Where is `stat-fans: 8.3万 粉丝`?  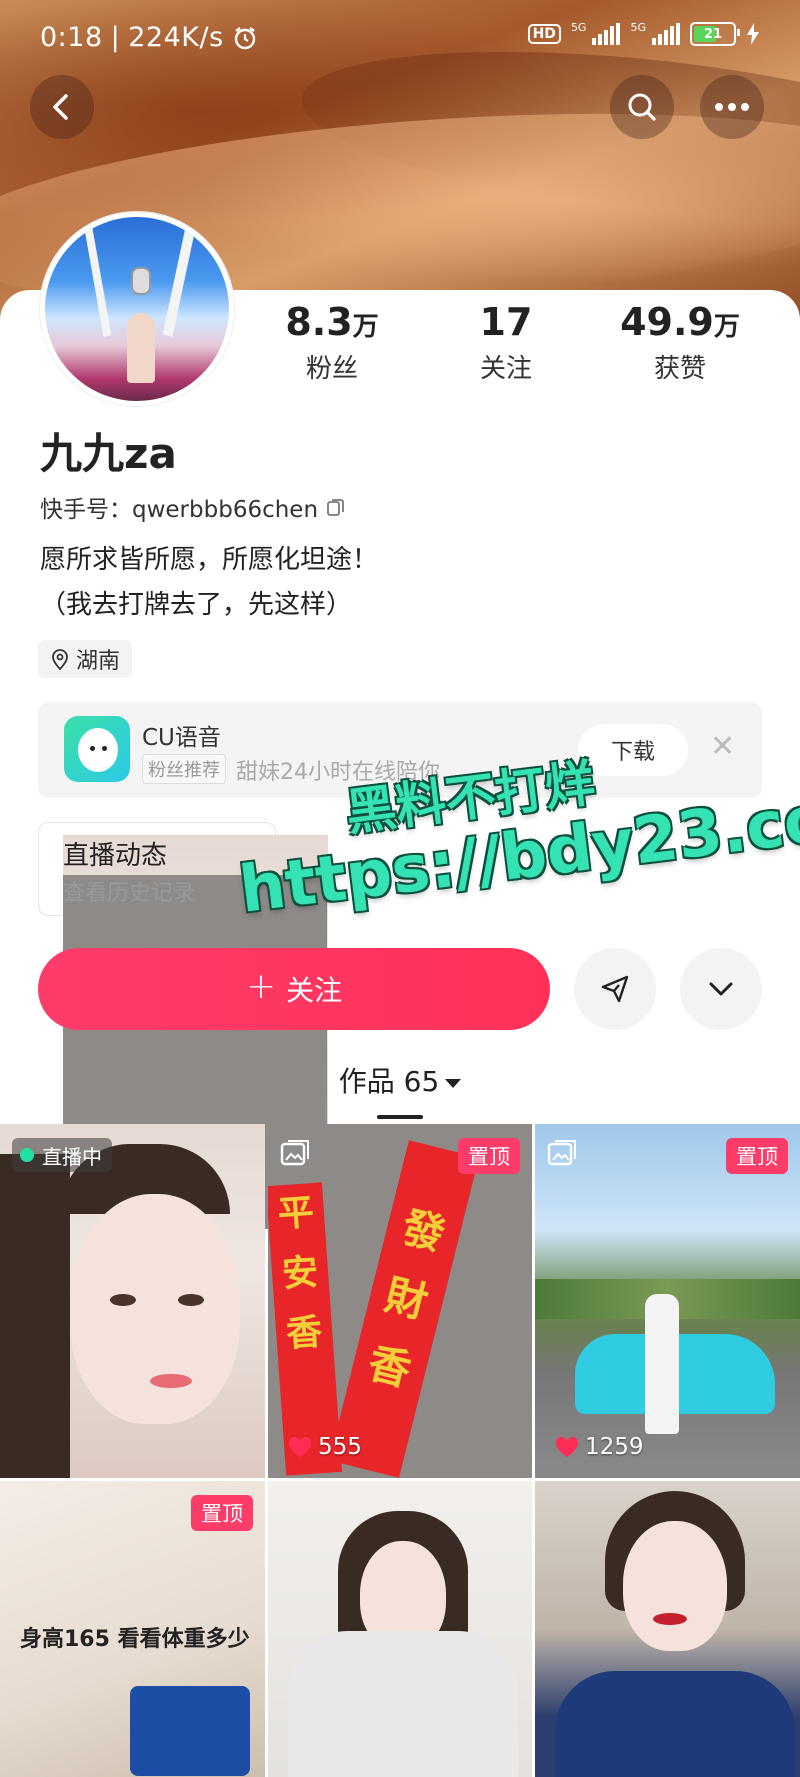
stat-fans: 8.3万 粉丝 is located at coordinates (332, 342).